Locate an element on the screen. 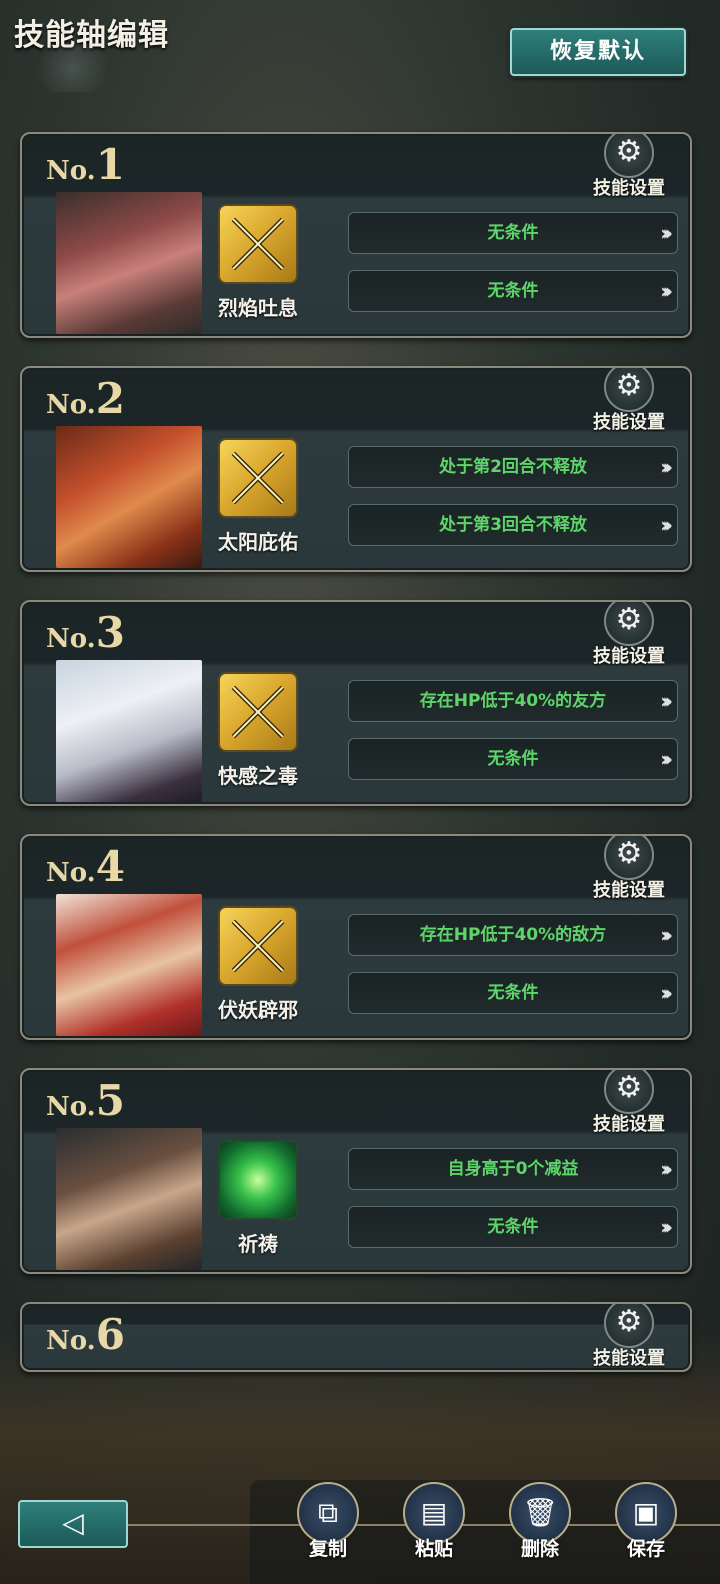 The image size is (720, 1584). skill-card-6: No.6 ⚙ 技能设置 is located at coordinates (356, 1337).